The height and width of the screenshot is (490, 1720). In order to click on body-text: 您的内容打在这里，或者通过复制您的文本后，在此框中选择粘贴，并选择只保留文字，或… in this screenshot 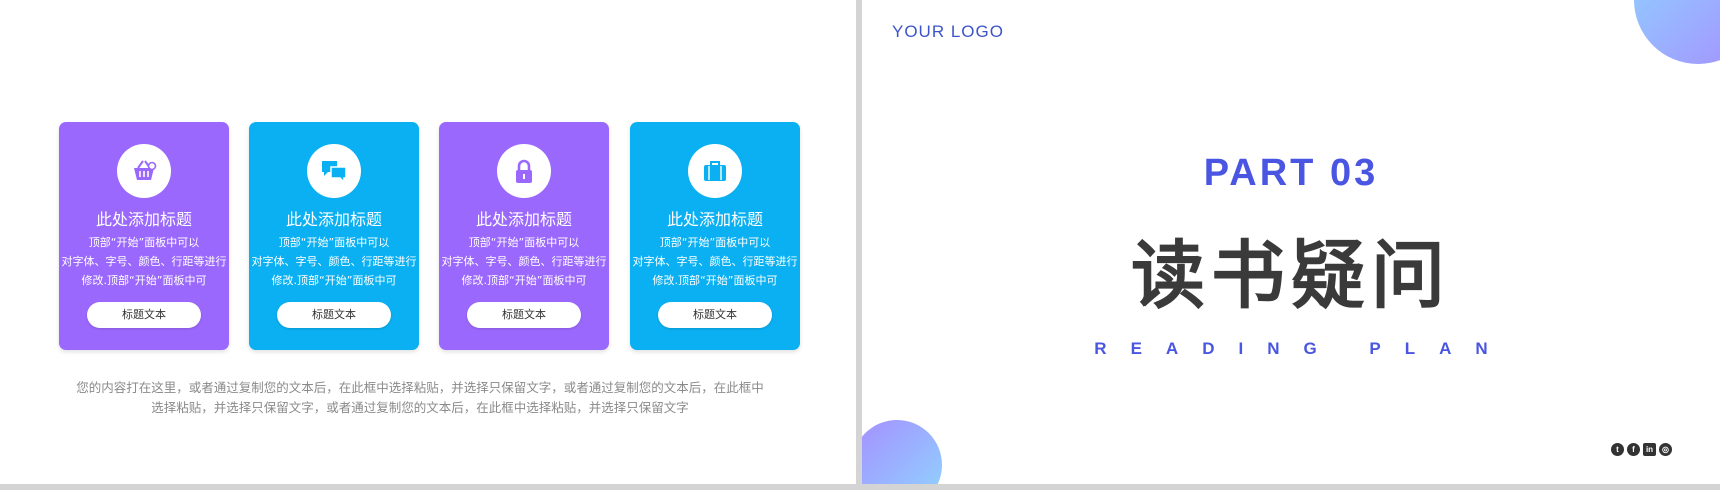, I will do `click(420, 398)`.